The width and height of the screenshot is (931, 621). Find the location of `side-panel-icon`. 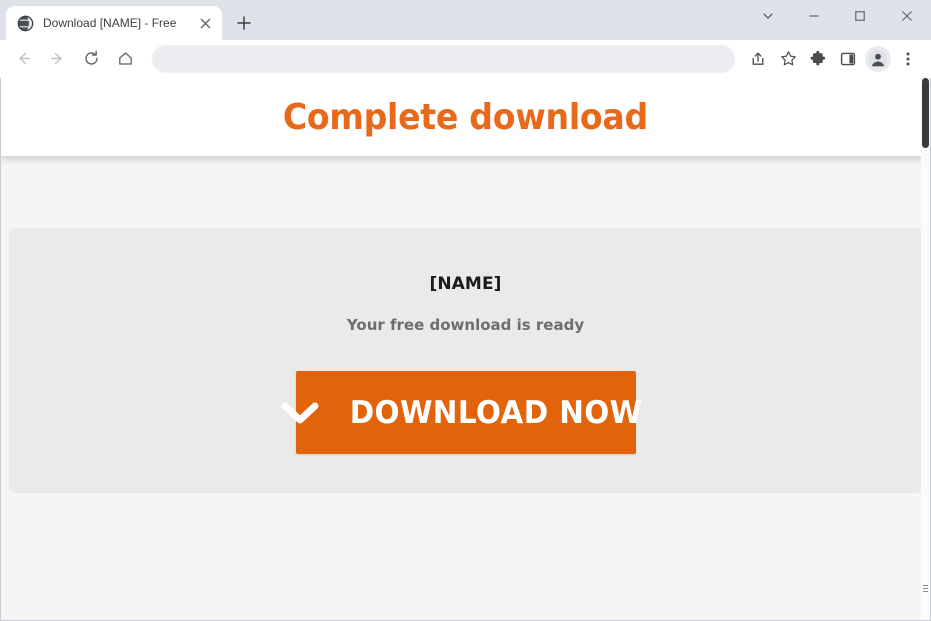

side-panel-icon is located at coordinates (848, 59).